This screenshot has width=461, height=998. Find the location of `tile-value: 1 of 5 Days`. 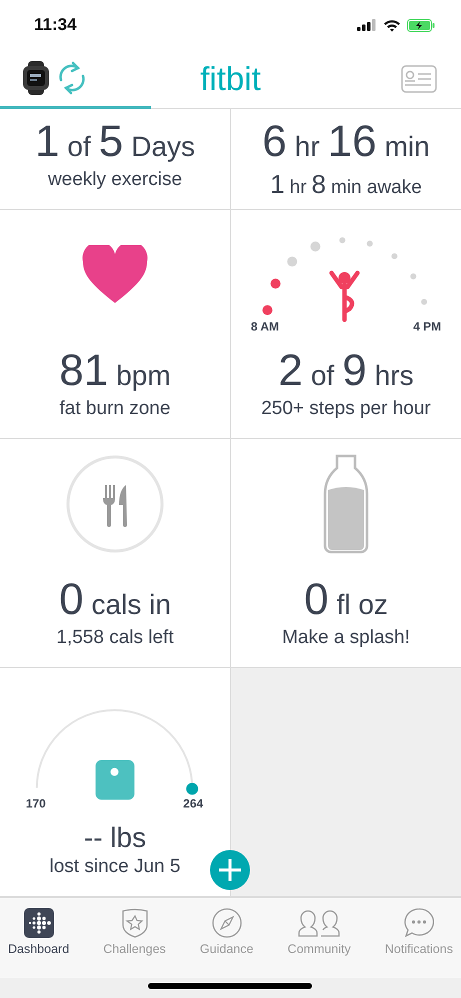

tile-value: 1 of 5 Days is located at coordinates (115, 142).